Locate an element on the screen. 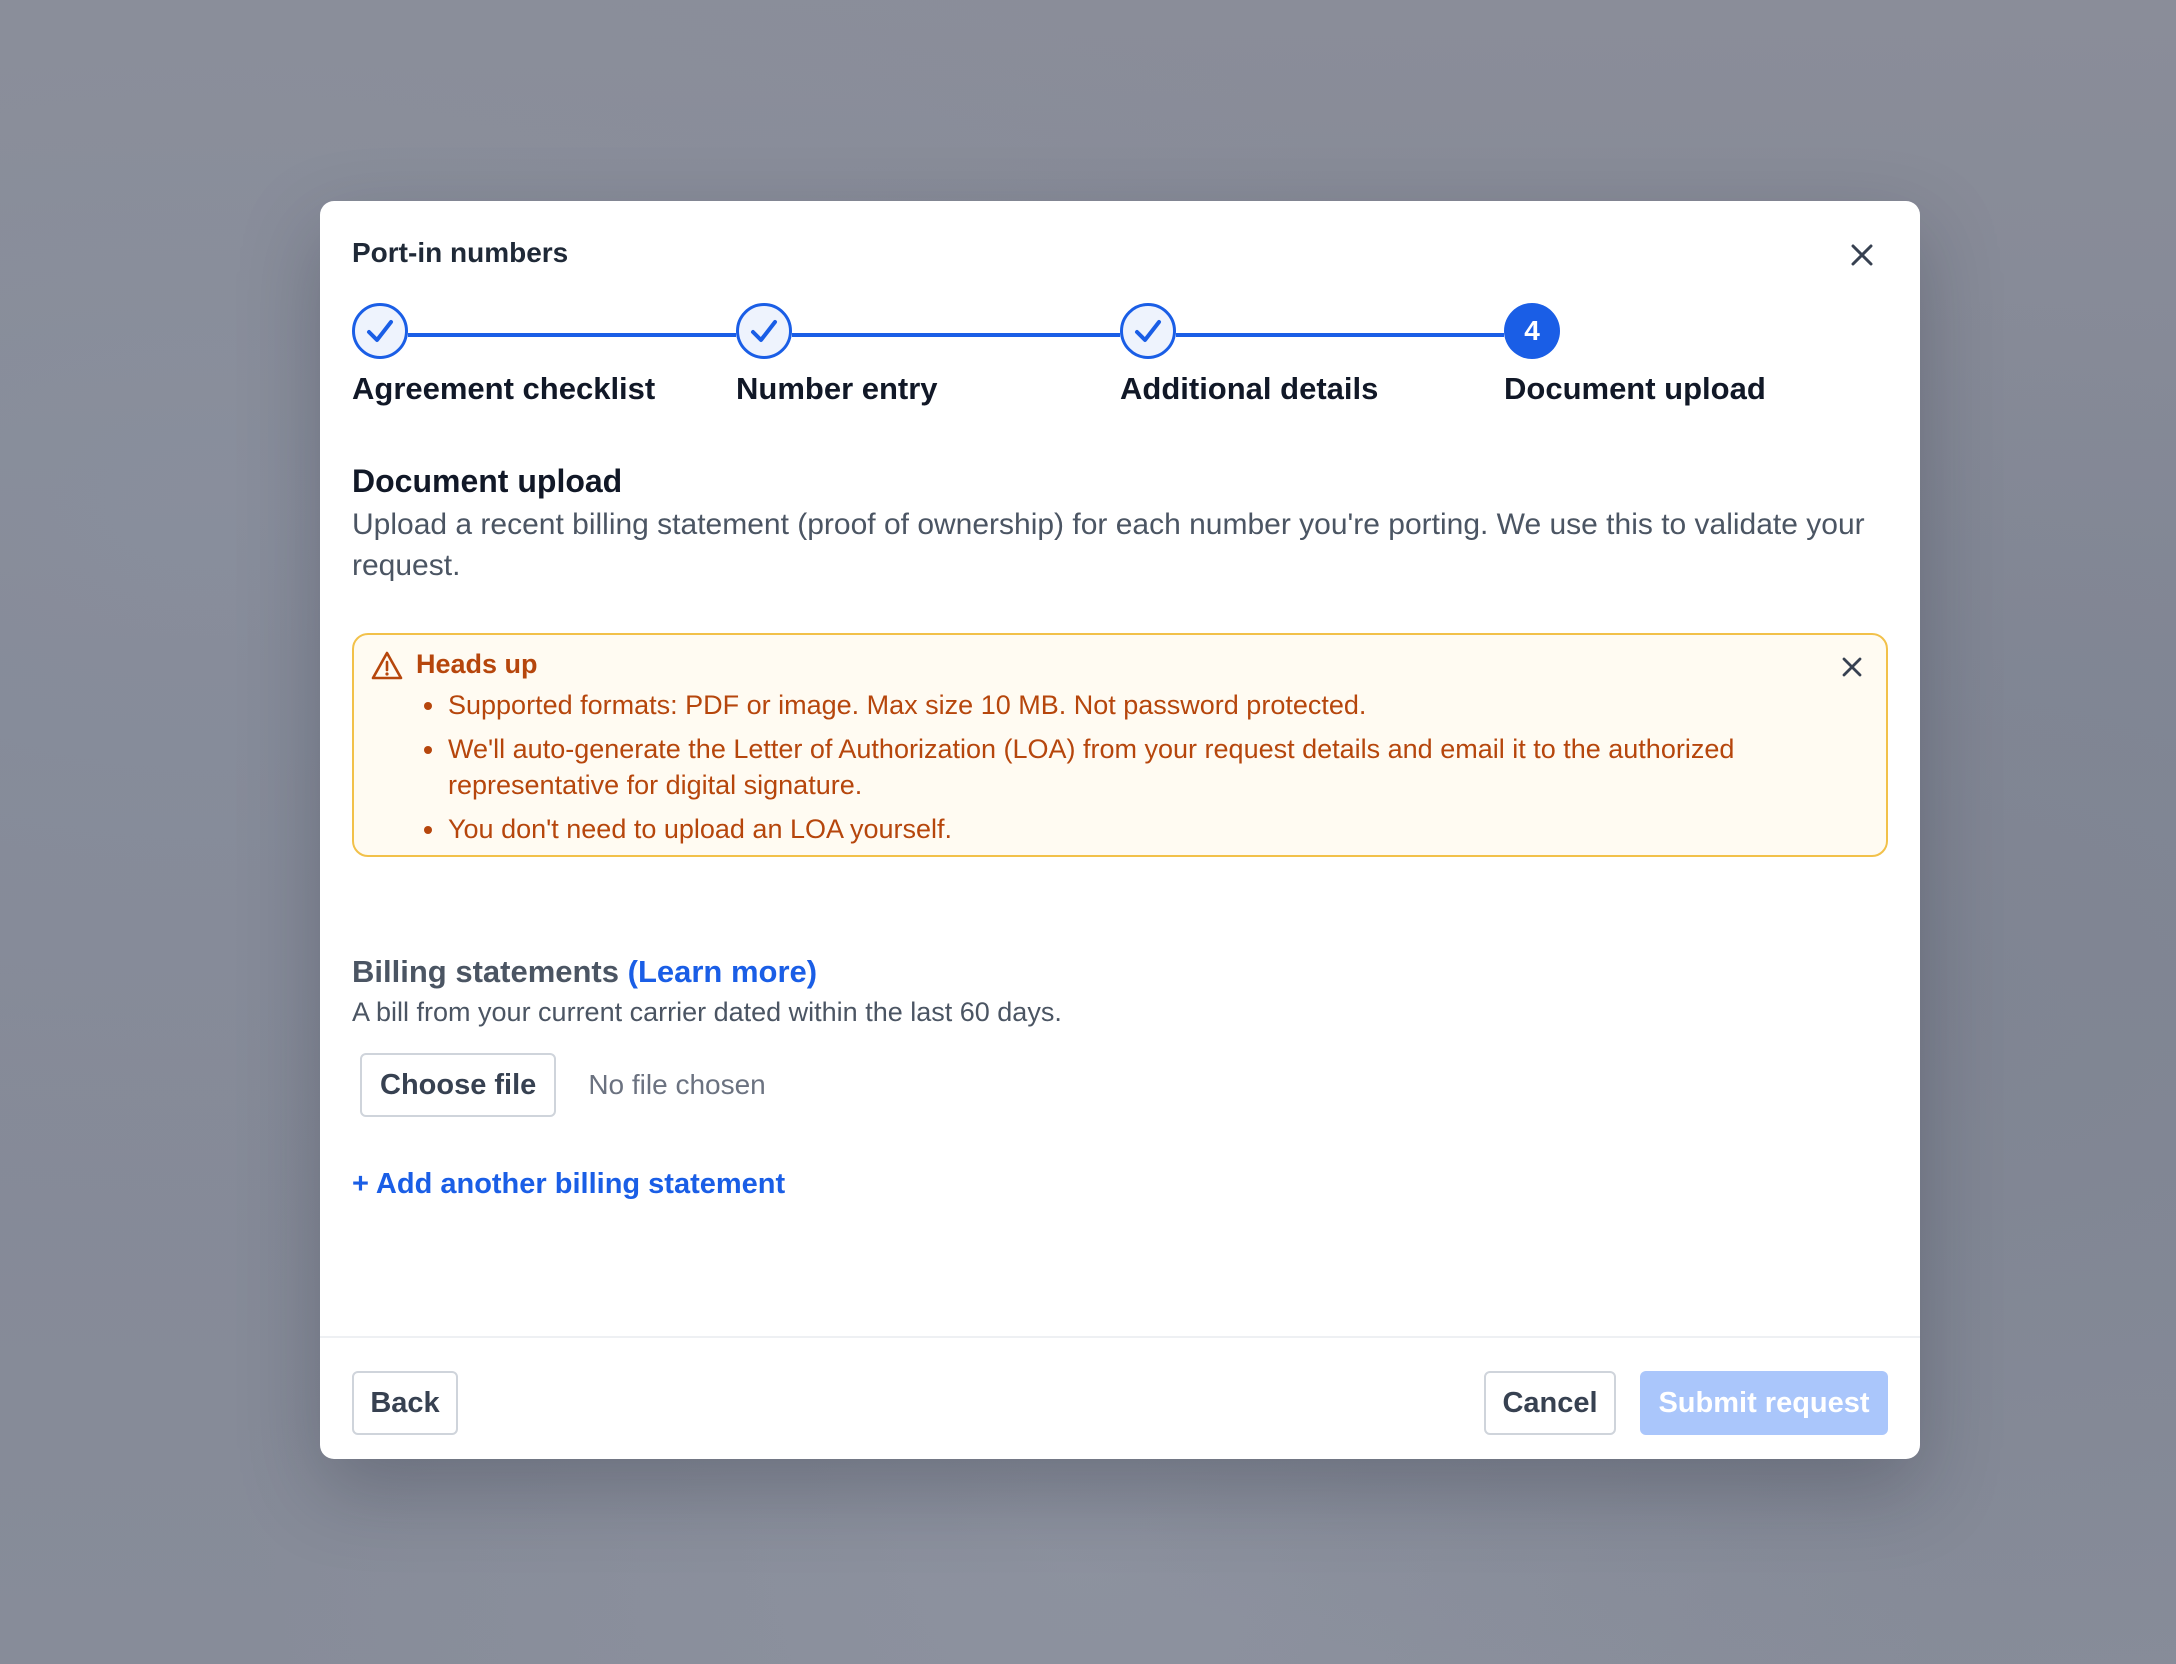 The image size is (2176, 1664). alert-title: Heads up is located at coordinates (477, 664).